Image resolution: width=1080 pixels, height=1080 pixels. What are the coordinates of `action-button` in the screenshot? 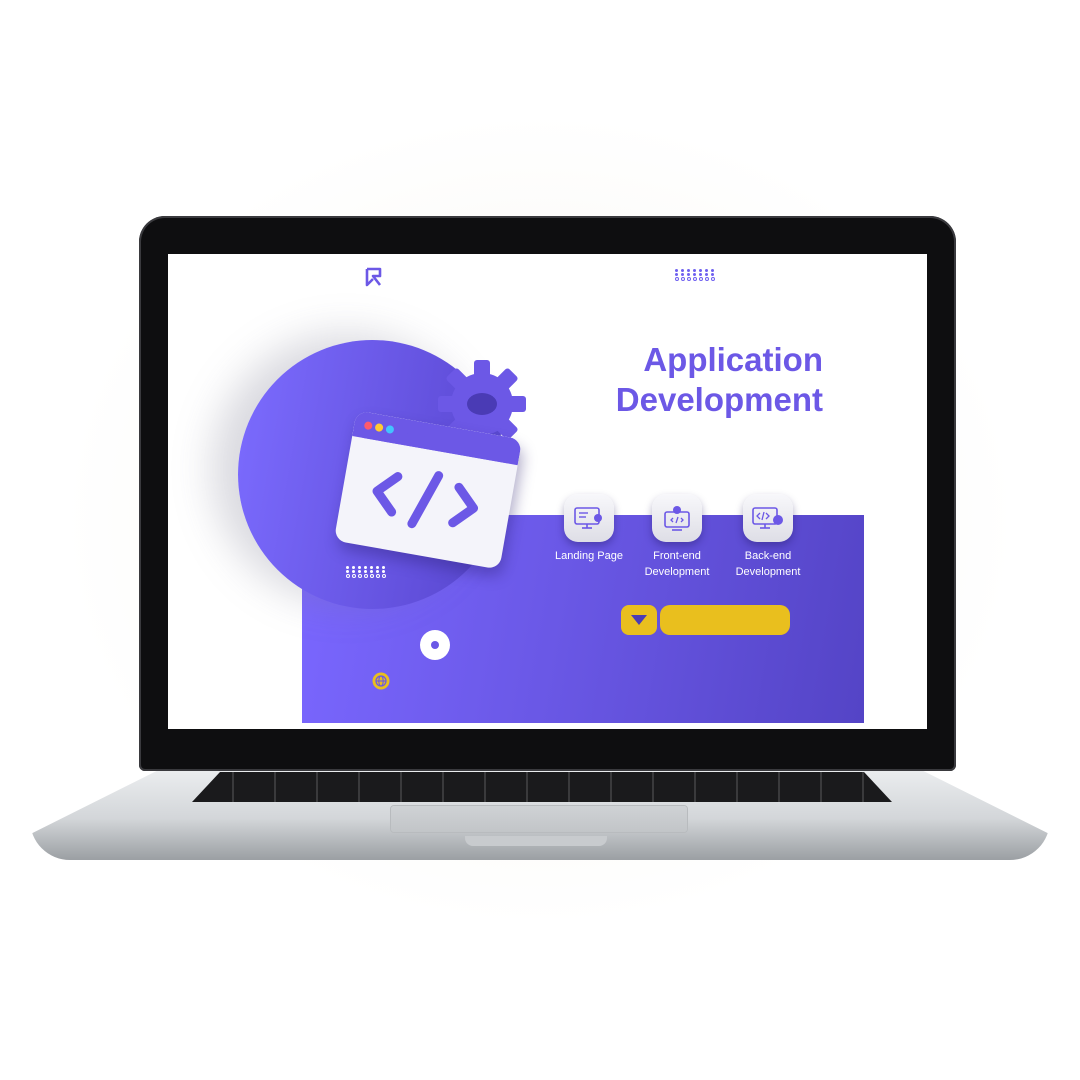 It's located at (725, 620).